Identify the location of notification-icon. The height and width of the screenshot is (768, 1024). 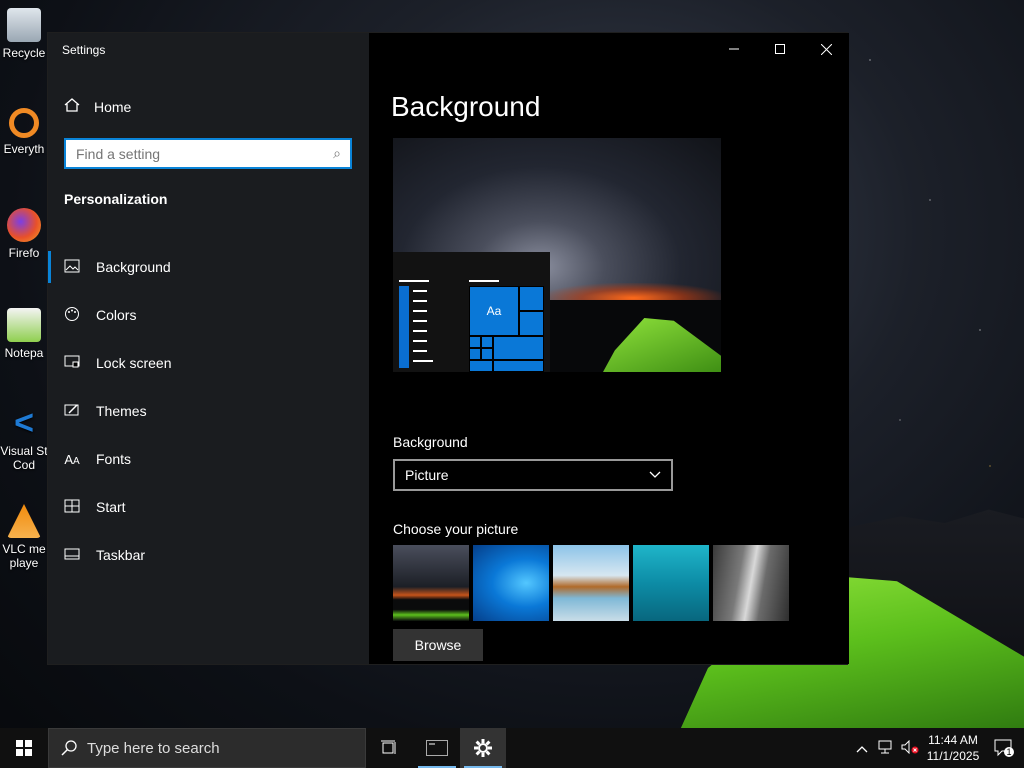
(1004, 748).